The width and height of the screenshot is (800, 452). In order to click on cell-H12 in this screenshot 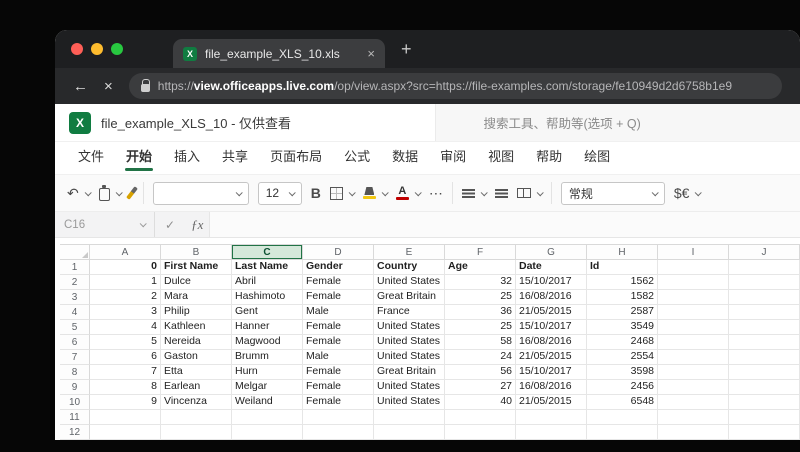, I will do `click(622, 432)`.